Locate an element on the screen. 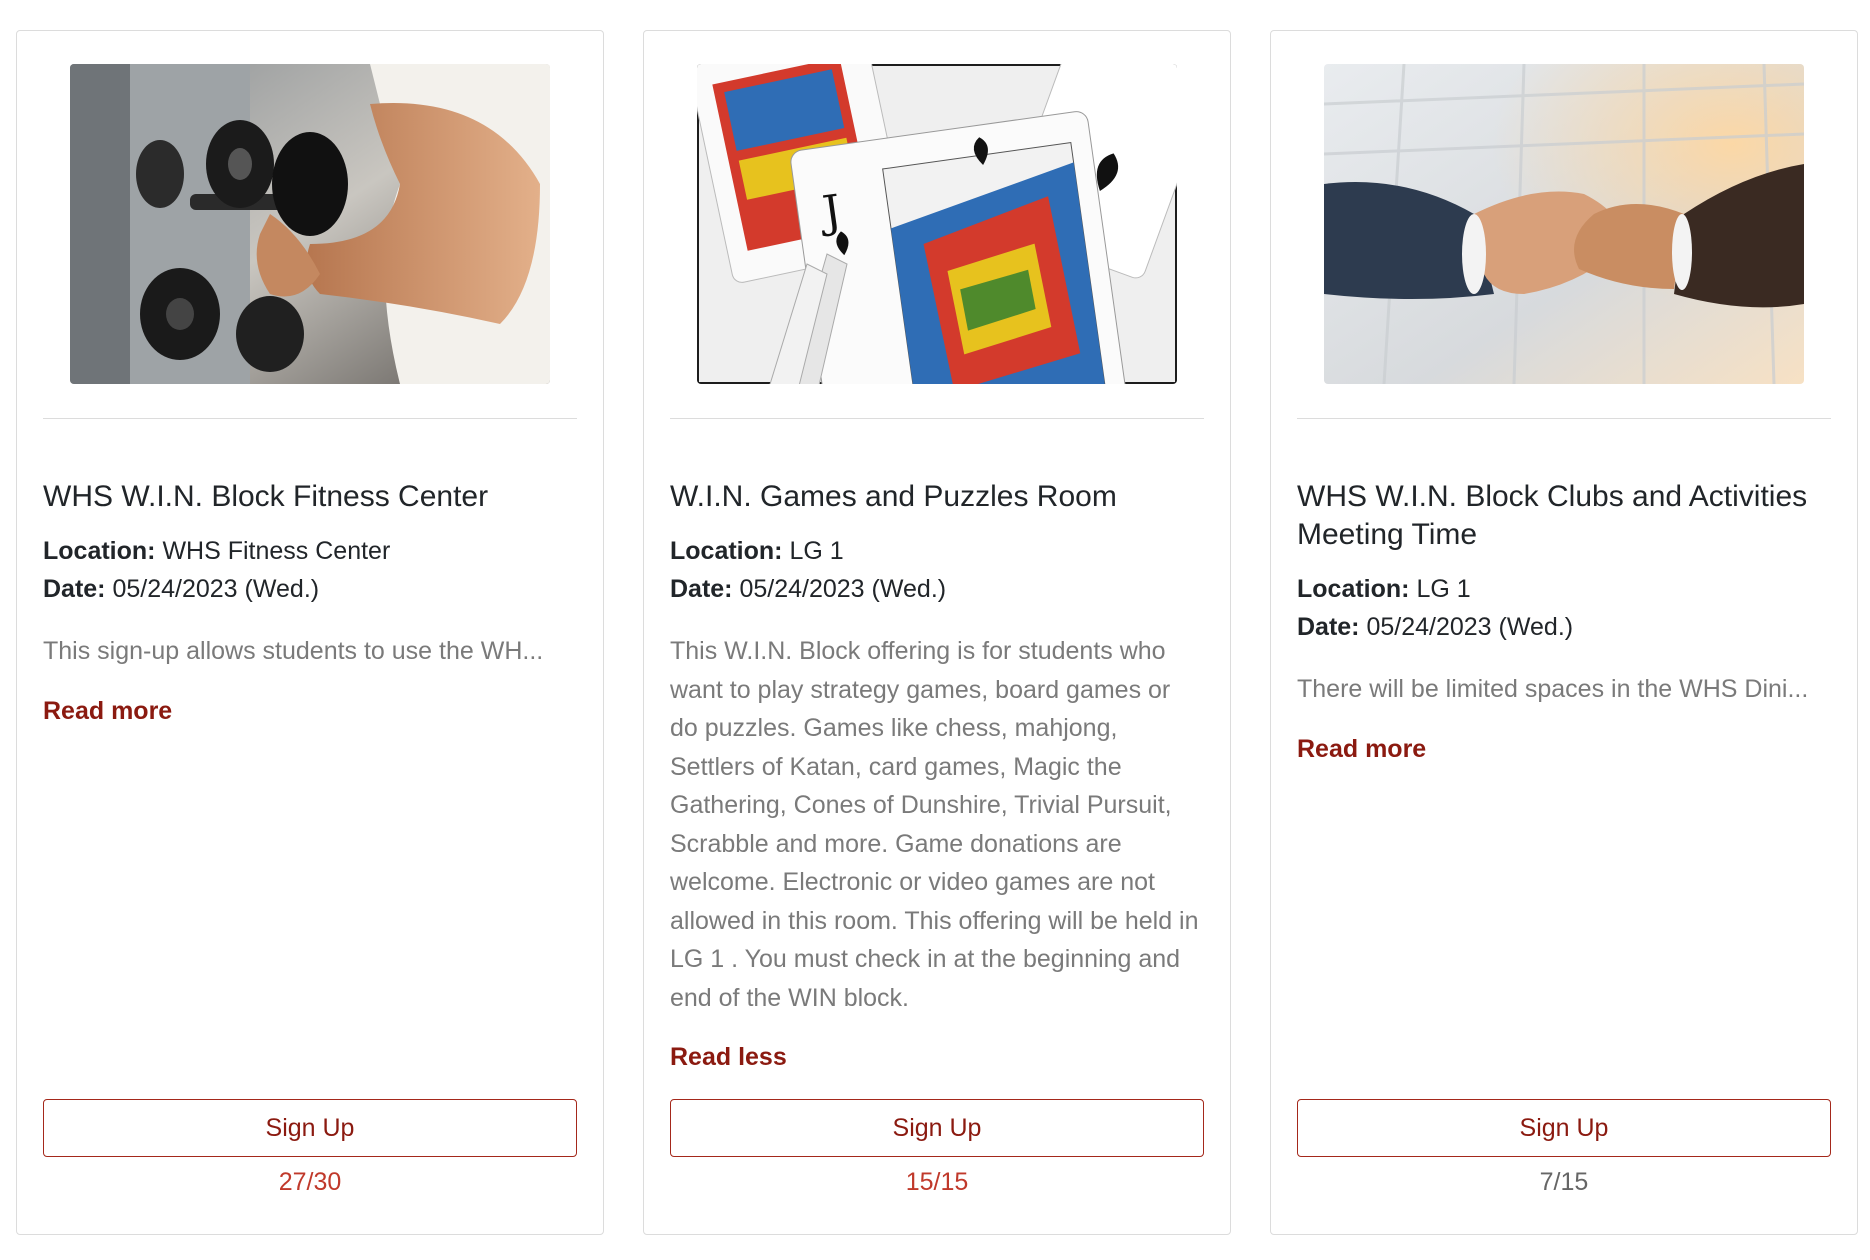  handshake-photo-icon is located at coordinates (1564, 224).